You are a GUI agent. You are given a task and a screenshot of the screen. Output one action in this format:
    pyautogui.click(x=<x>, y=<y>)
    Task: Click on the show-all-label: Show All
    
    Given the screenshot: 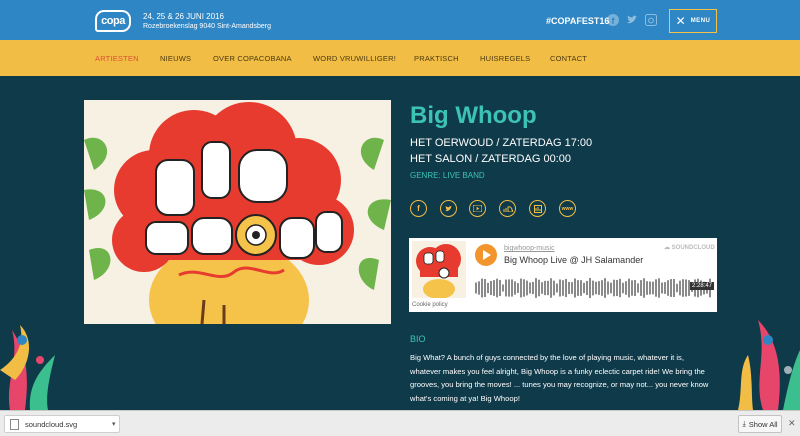 What is the action you would take?
    pyautogui.click(x=763, y=424)
    